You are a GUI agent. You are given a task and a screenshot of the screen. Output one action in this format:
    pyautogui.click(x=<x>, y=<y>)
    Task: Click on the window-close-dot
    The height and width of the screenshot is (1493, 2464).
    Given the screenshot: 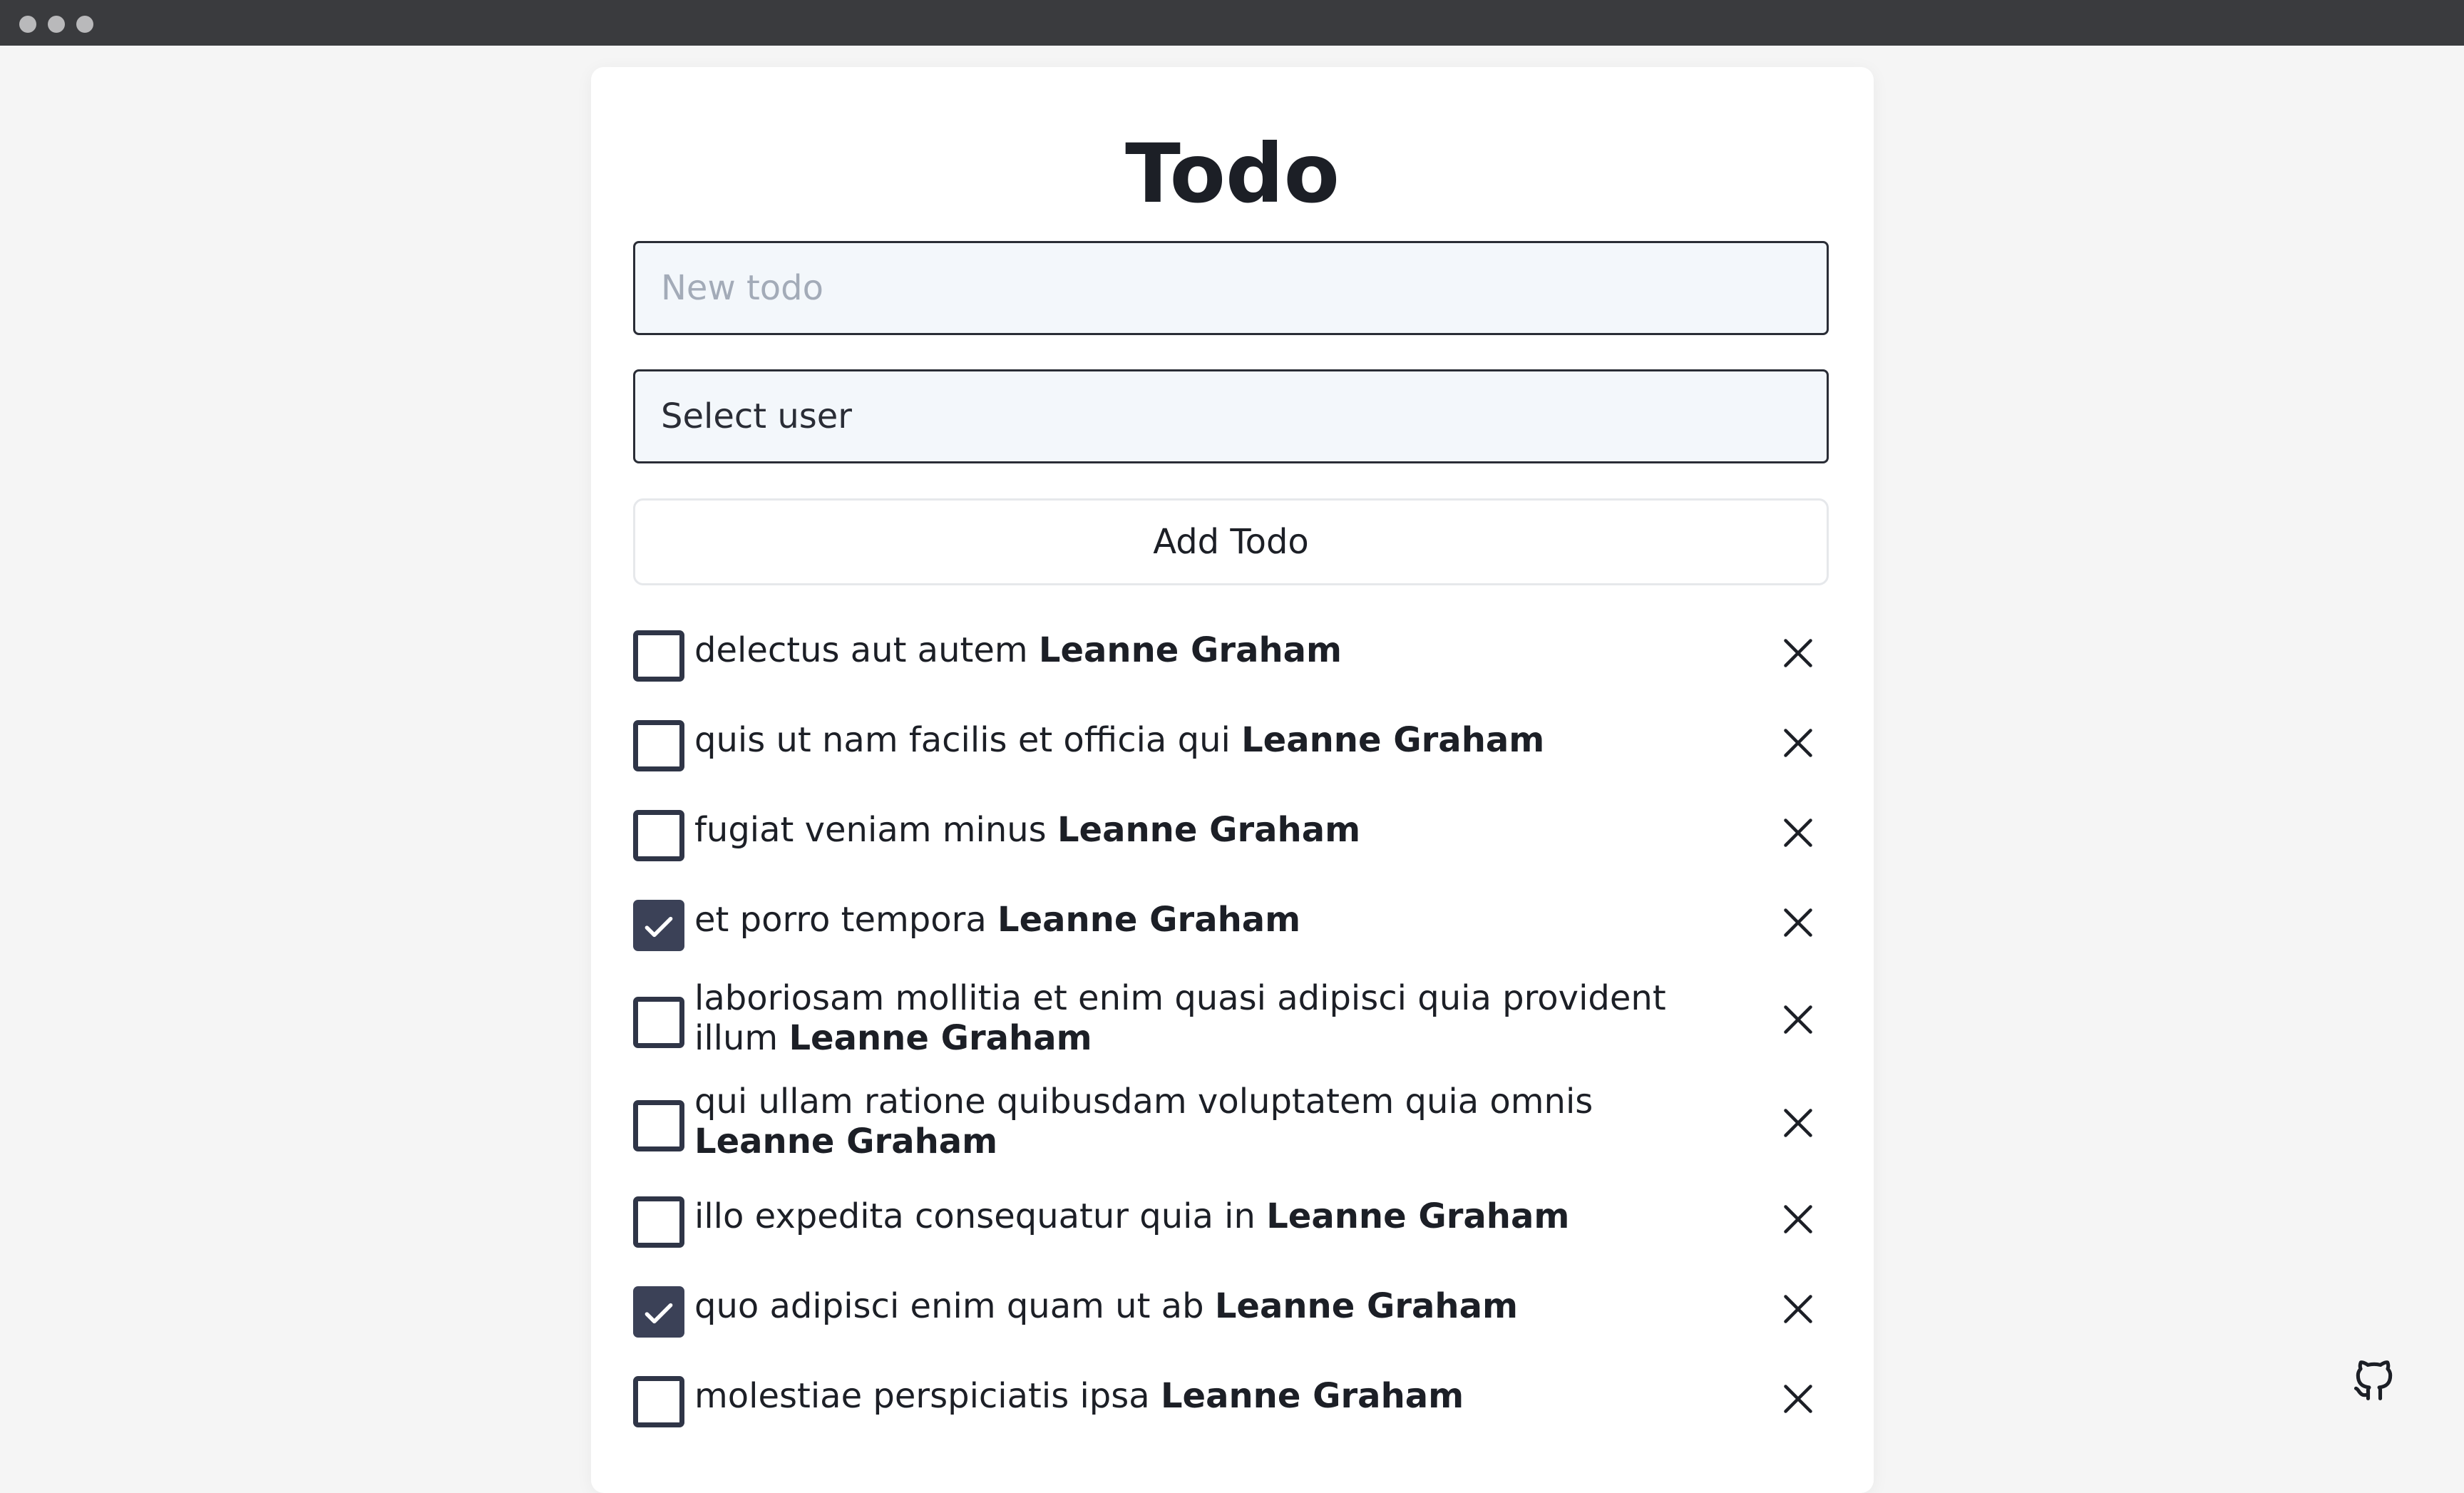 What is the action you would take?
    pyautogui.click(x=27, y=25)
    